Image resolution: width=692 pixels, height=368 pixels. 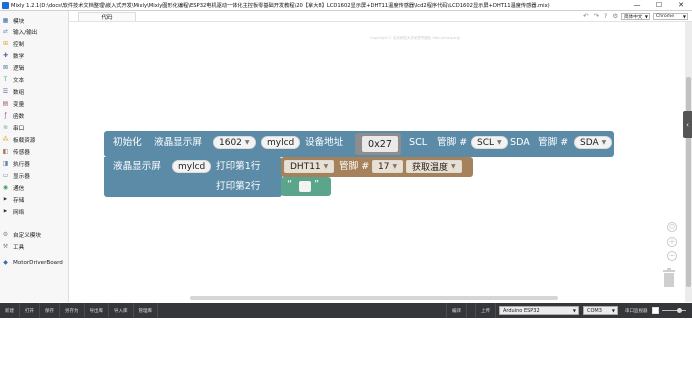 What do you see at coordinates (5, 103) in the screenshot?
I see `variable-icon: ▤` at bounding box center [5, 103].